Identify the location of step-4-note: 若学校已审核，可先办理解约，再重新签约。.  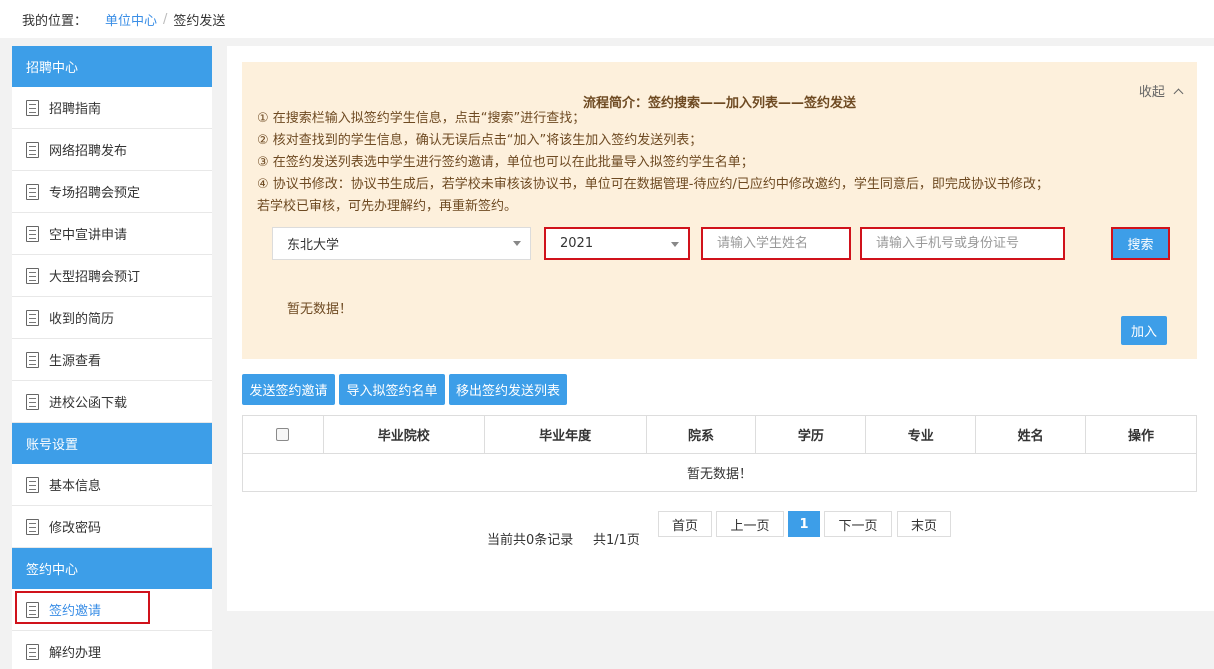
(387, 206).